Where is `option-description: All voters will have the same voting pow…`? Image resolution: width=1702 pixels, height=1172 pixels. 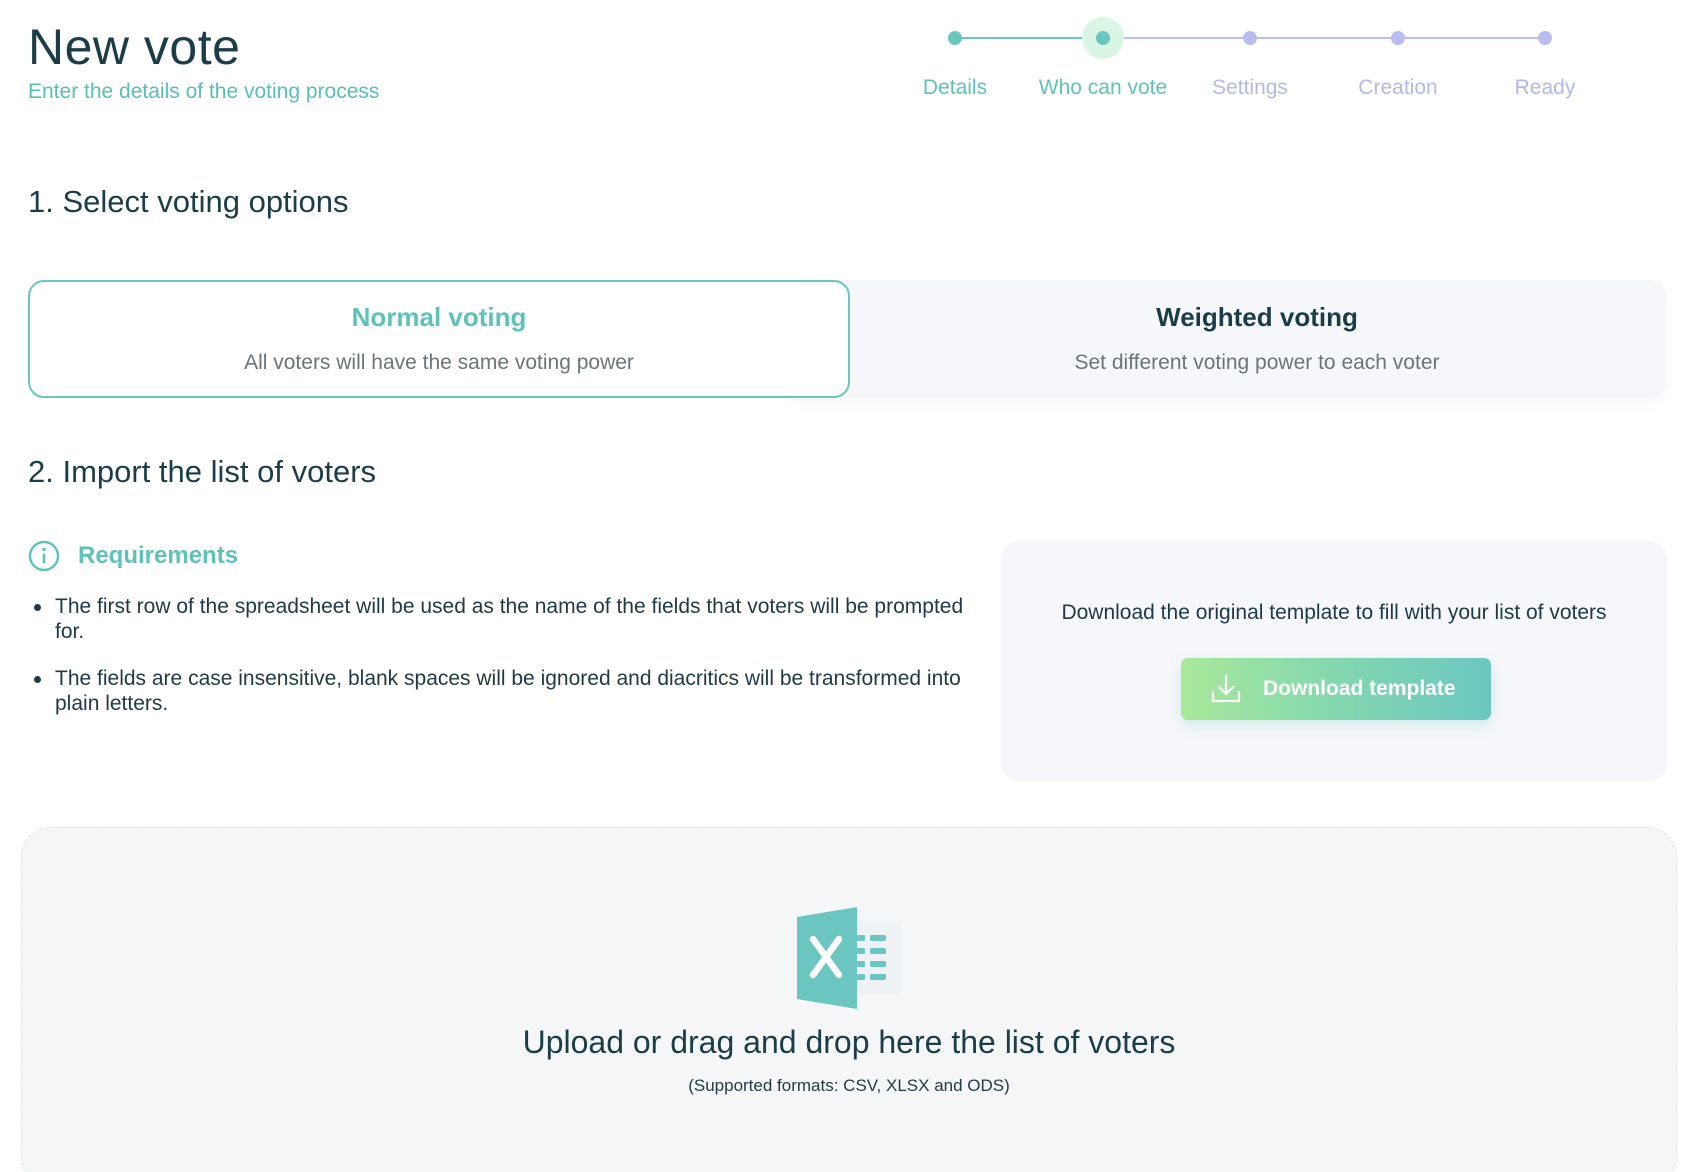 option-description: All voters will have the same voting pow… is located at coordinates (439, 362).